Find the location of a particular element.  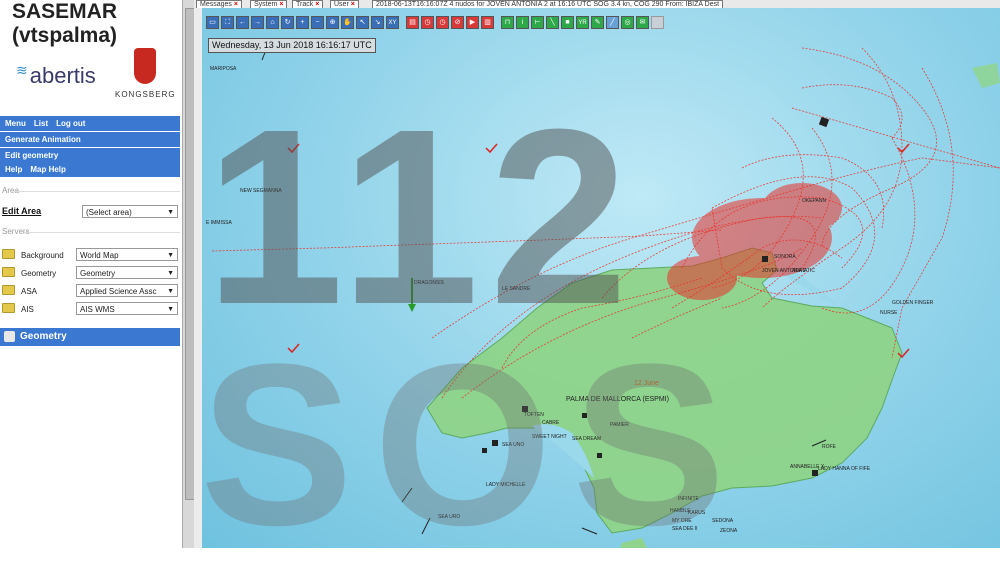

ais-select: AIS WMS ▼ is located at coordinates (127, 308).